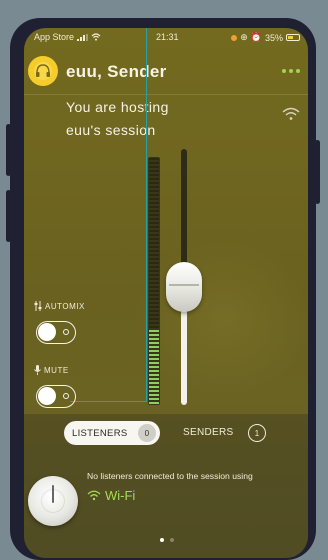 Image resolution: width=328 pixels, height=560 pixels. I want to click on status-left: App Store, so click(67, 37).